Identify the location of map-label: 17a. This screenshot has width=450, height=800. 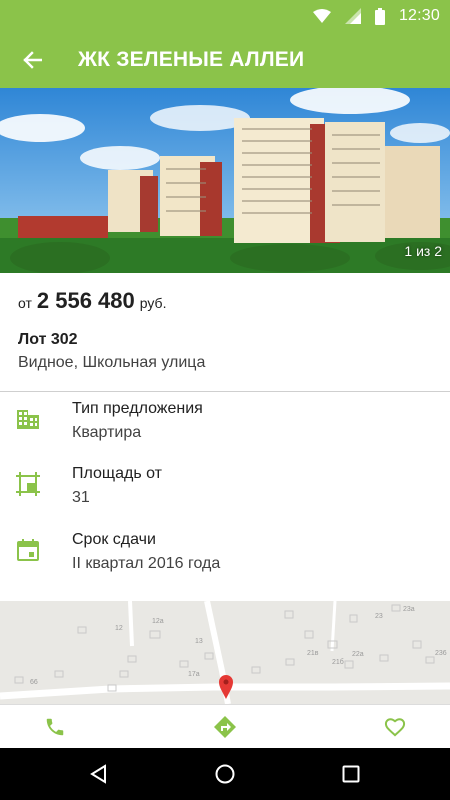
(194, 674).